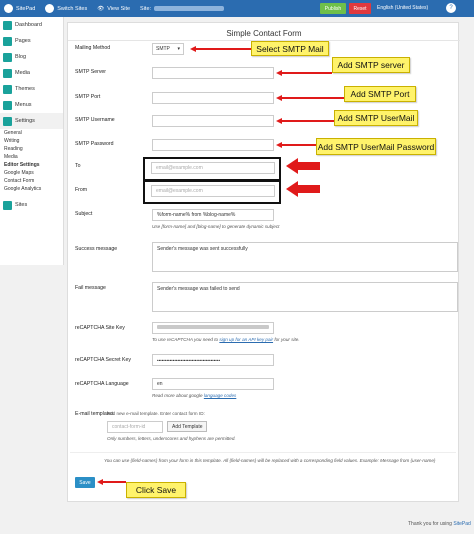 The height and width of the screenshot is (534, 474). I want to click on arrow-line-server, so click(306, 73).